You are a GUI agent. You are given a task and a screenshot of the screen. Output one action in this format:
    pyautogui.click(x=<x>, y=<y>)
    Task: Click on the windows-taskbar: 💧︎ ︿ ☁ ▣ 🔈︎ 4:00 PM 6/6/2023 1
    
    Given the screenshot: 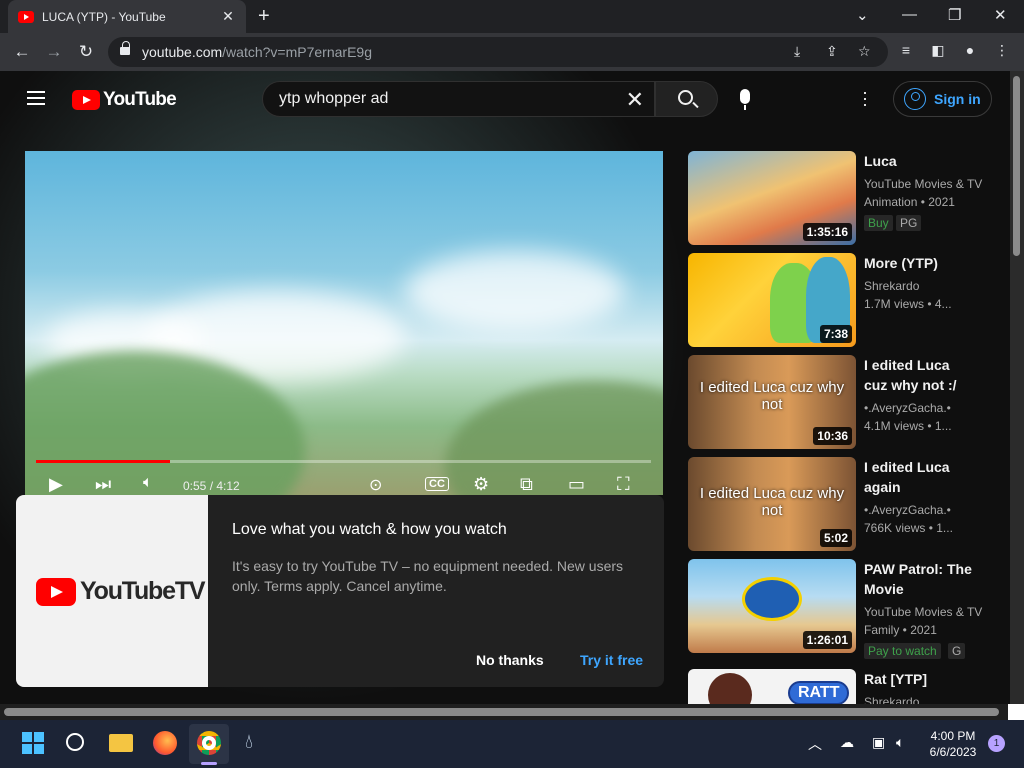 What is the action you would take?
    pyautogui.click(x=512, y=744)
    